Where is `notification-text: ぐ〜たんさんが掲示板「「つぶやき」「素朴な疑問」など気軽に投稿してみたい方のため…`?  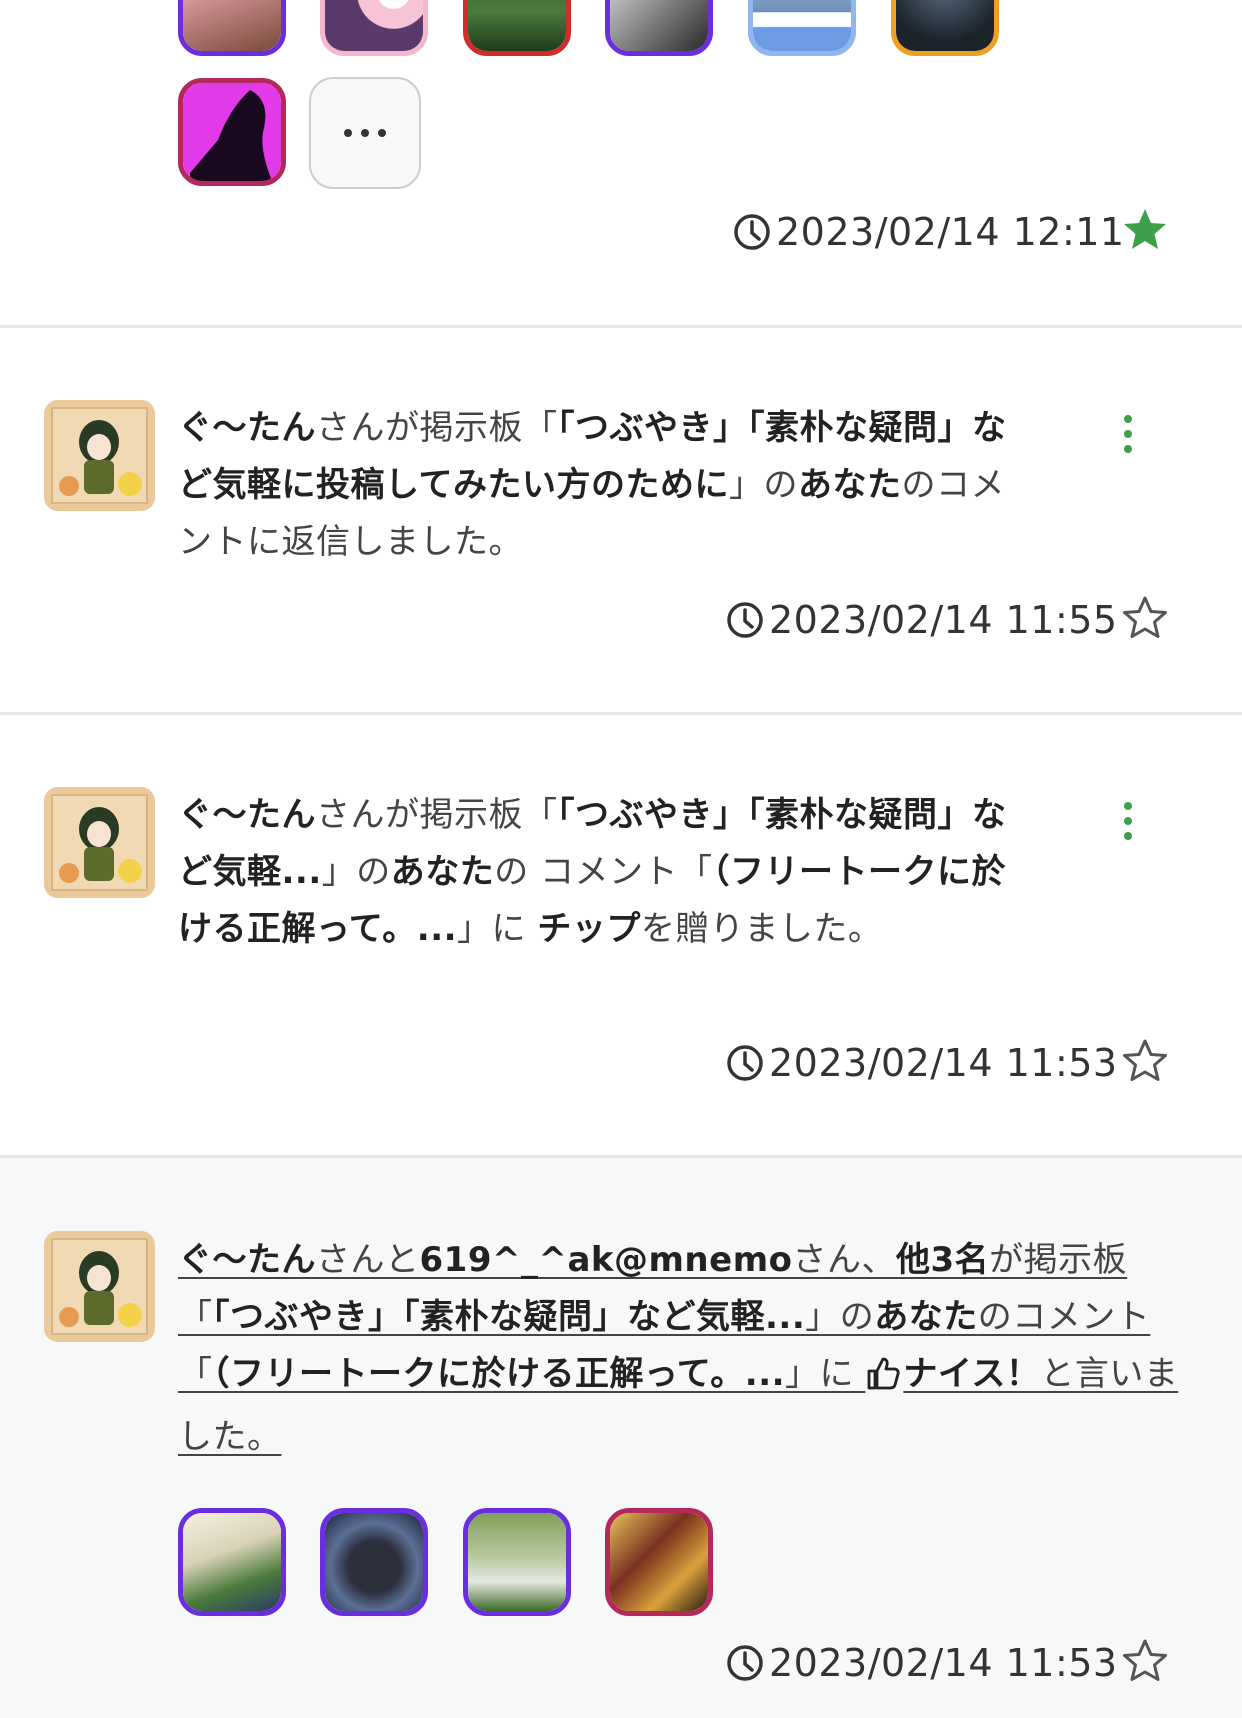 notification-text: ぐ〜たんさんが掲示板「「つぶやき」「素朴な疑問」など気軽に投稿してみたい方のため… is located at coordinates (603, 485).